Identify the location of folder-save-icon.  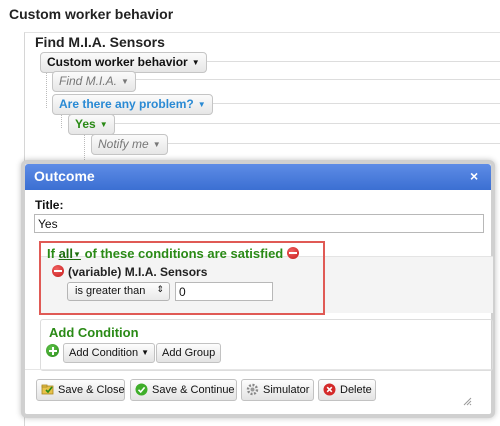
(47, 389).